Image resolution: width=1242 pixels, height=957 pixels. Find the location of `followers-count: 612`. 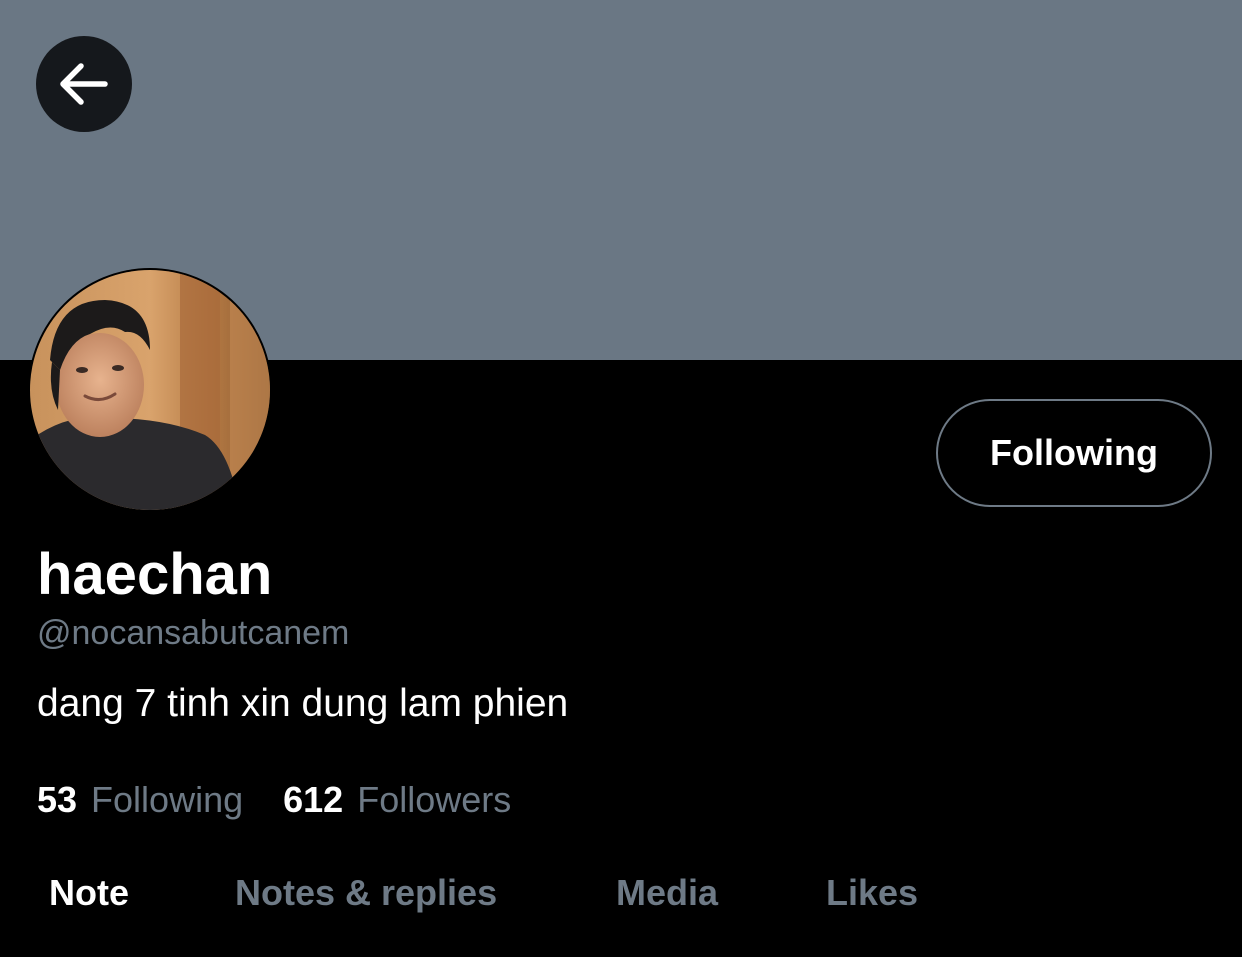

followers-count: 612 is located at coordinates (313, 799).